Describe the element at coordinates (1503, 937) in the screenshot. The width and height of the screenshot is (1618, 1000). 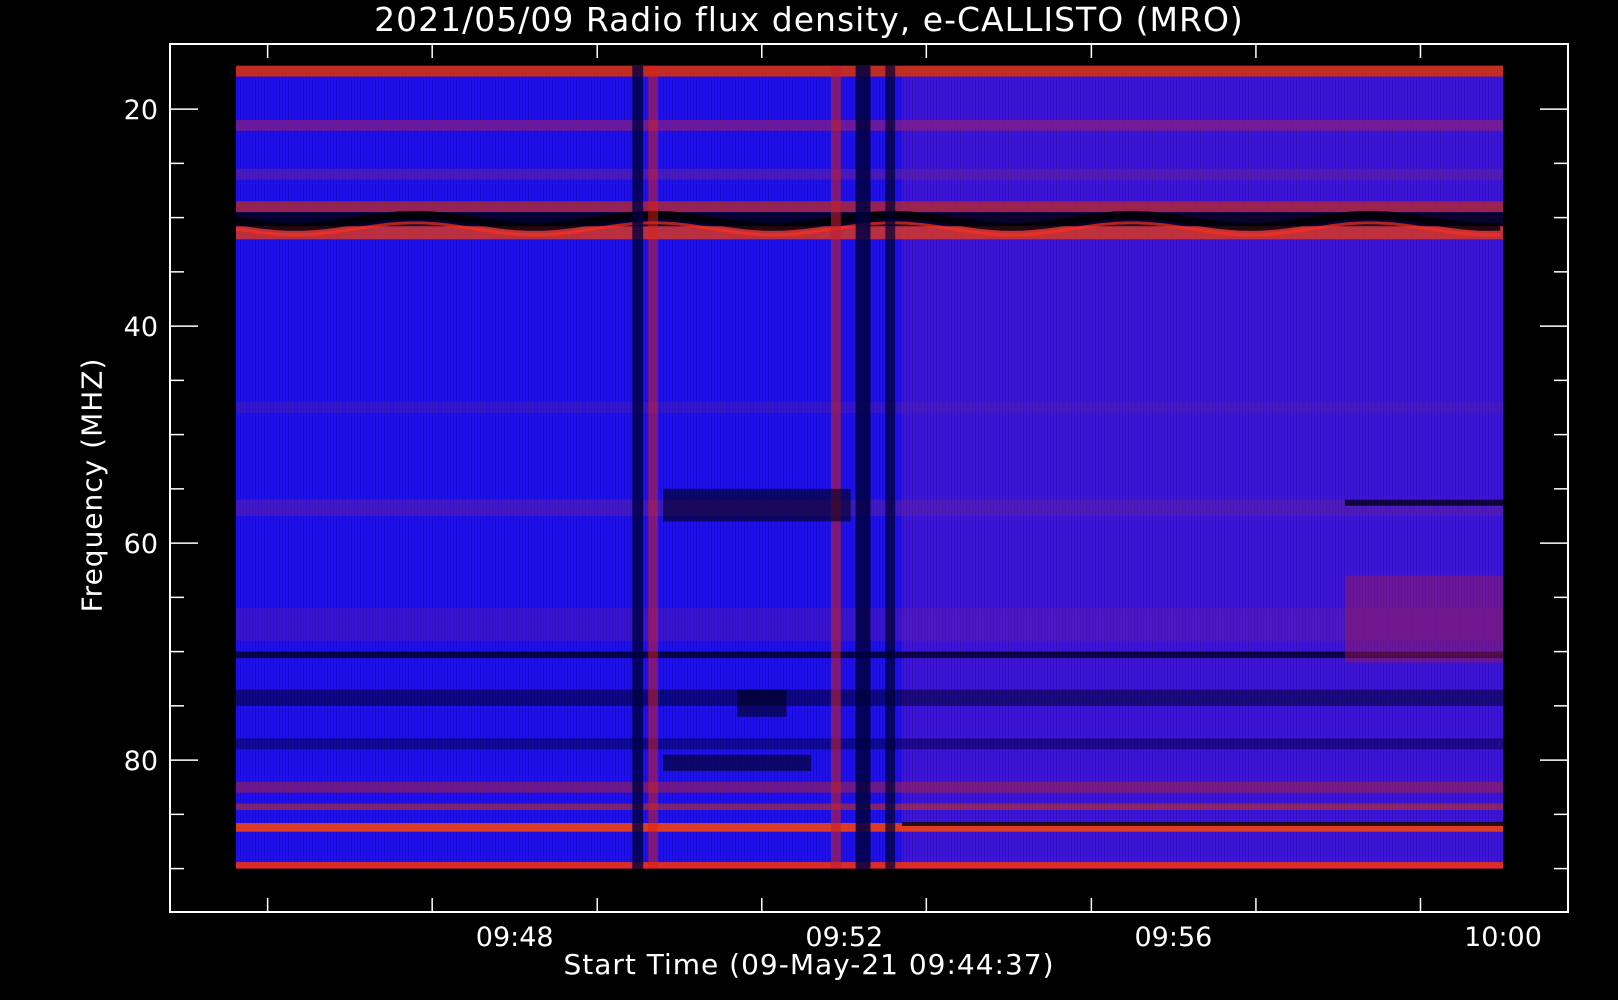
I see `x-tick-label: 10:00` at that location.